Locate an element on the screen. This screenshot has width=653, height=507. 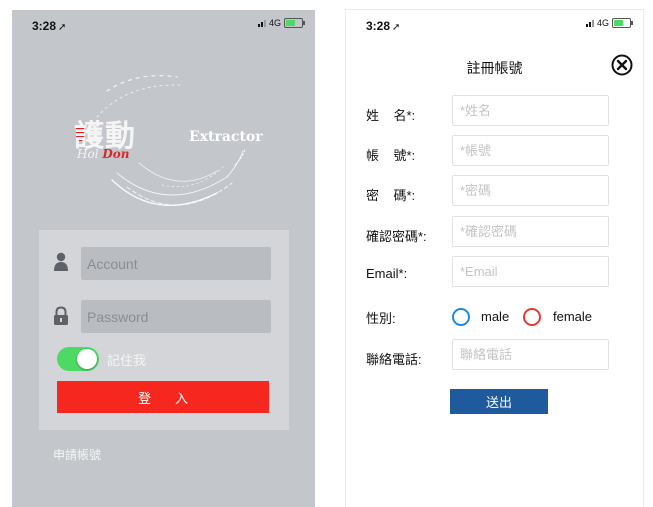
gender-male-label: male is located at coordinates (495, 316).